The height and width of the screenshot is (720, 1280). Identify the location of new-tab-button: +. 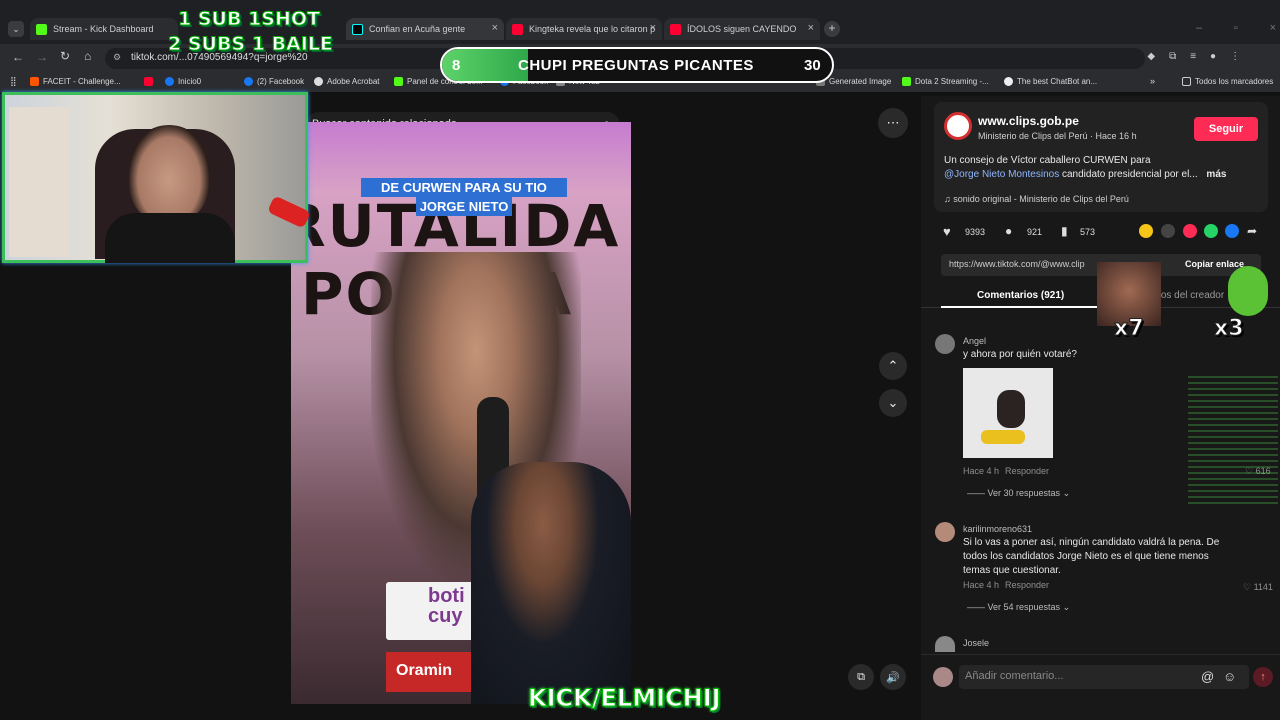
(832, 29).